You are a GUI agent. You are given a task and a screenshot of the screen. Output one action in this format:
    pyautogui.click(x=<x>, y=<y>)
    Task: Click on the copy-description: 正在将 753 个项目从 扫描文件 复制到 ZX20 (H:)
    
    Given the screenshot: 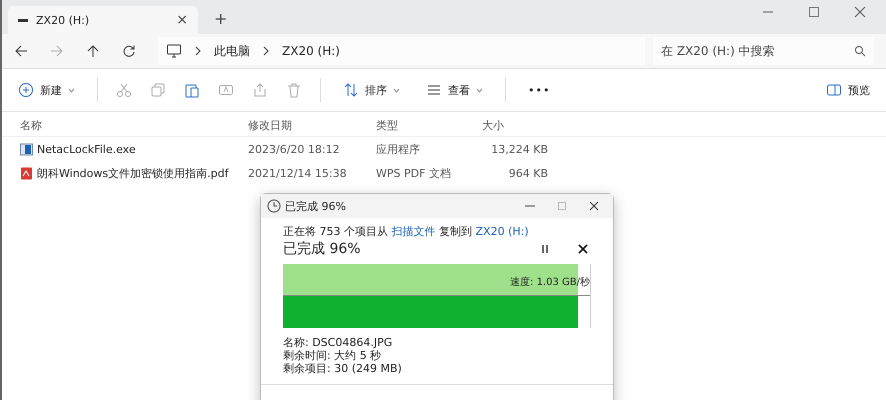 What is the action you would take?
    pyautogui.click(x=406, y=231)
    